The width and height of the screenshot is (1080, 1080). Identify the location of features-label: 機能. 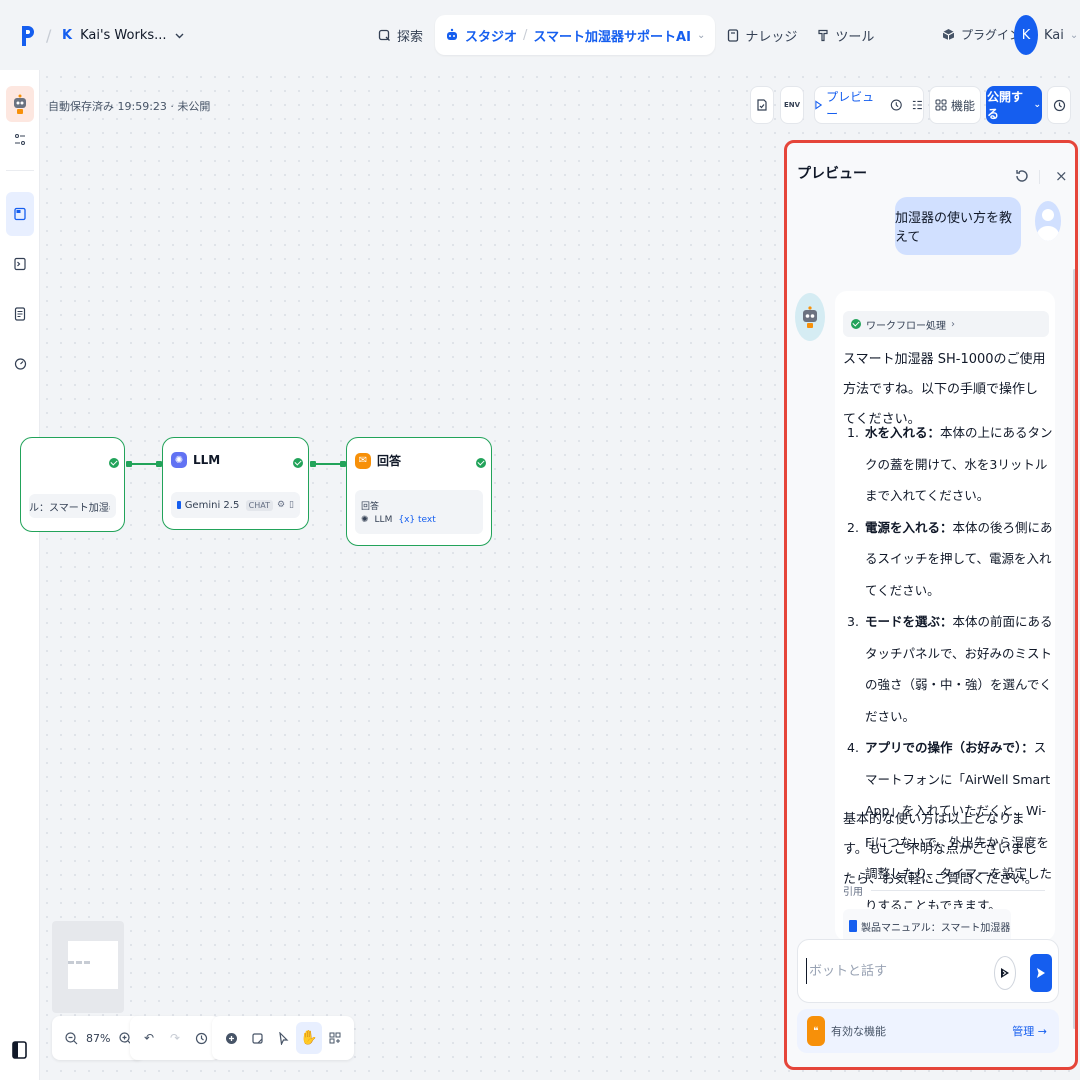
(962, 105).